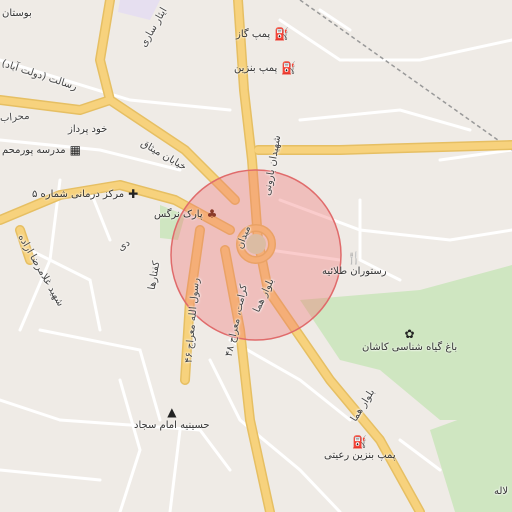  Describe the element at coordinates (178, 214) in the screenshot. I see `poi-park-narges-label: پارک نرگس` at that location.